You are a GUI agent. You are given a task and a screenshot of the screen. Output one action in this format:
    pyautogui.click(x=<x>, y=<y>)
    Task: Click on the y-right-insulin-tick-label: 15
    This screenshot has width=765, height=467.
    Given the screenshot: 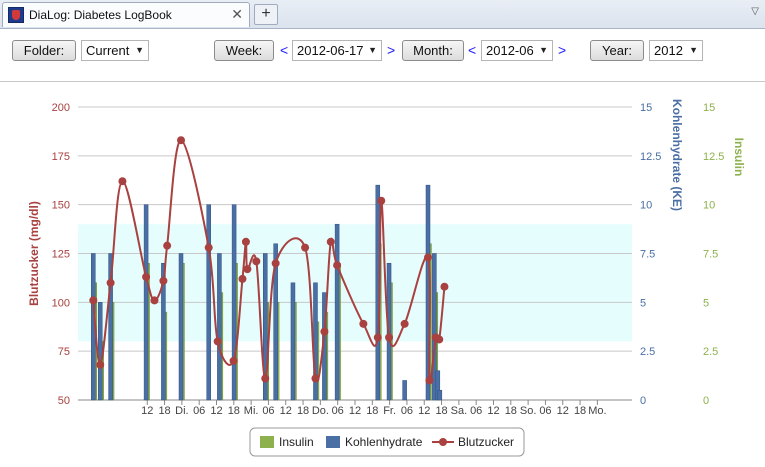 What is the action you would take?
    pyautogui.click(x=709, y=108)
    